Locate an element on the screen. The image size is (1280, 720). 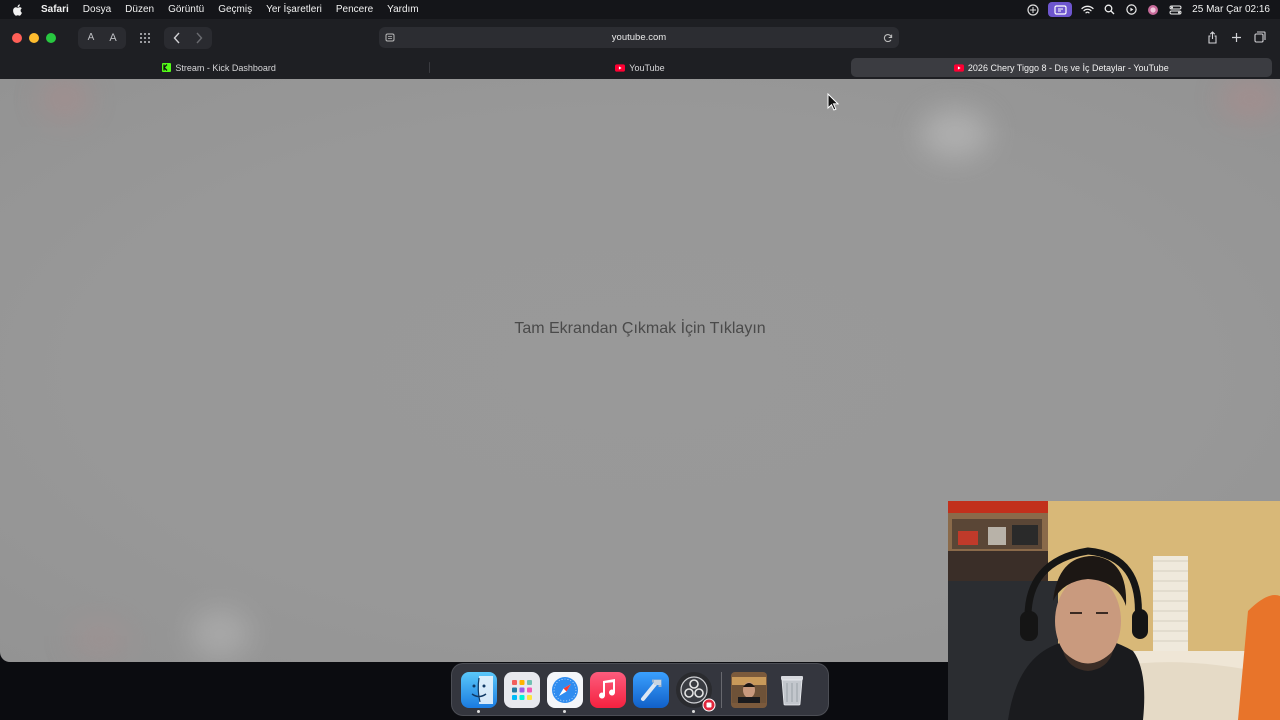
wifi-icon is located at coordinates (1087, 9).